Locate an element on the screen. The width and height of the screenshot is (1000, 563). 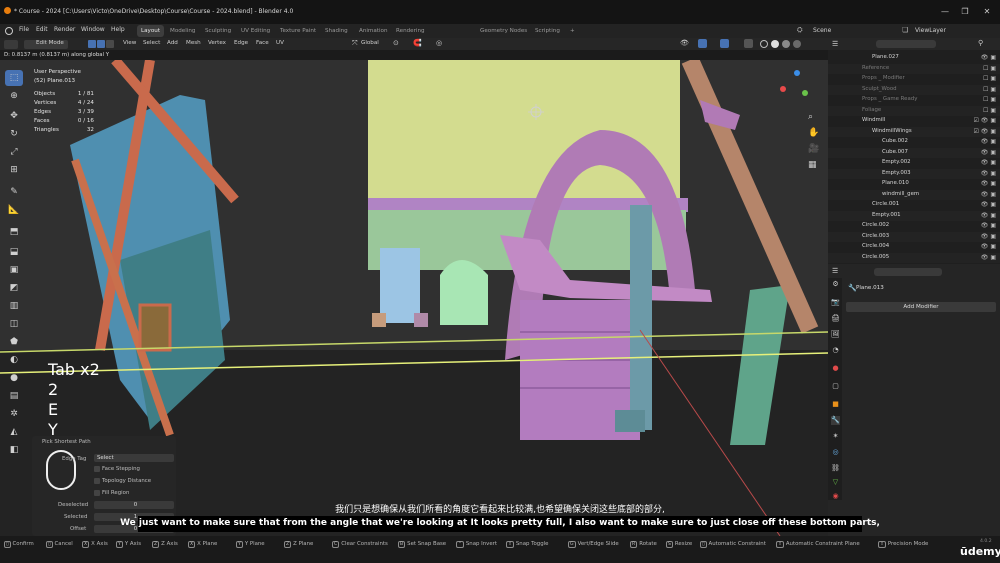
view-layer-tab-icon: 🖼 is located at coordinates (835, 334).